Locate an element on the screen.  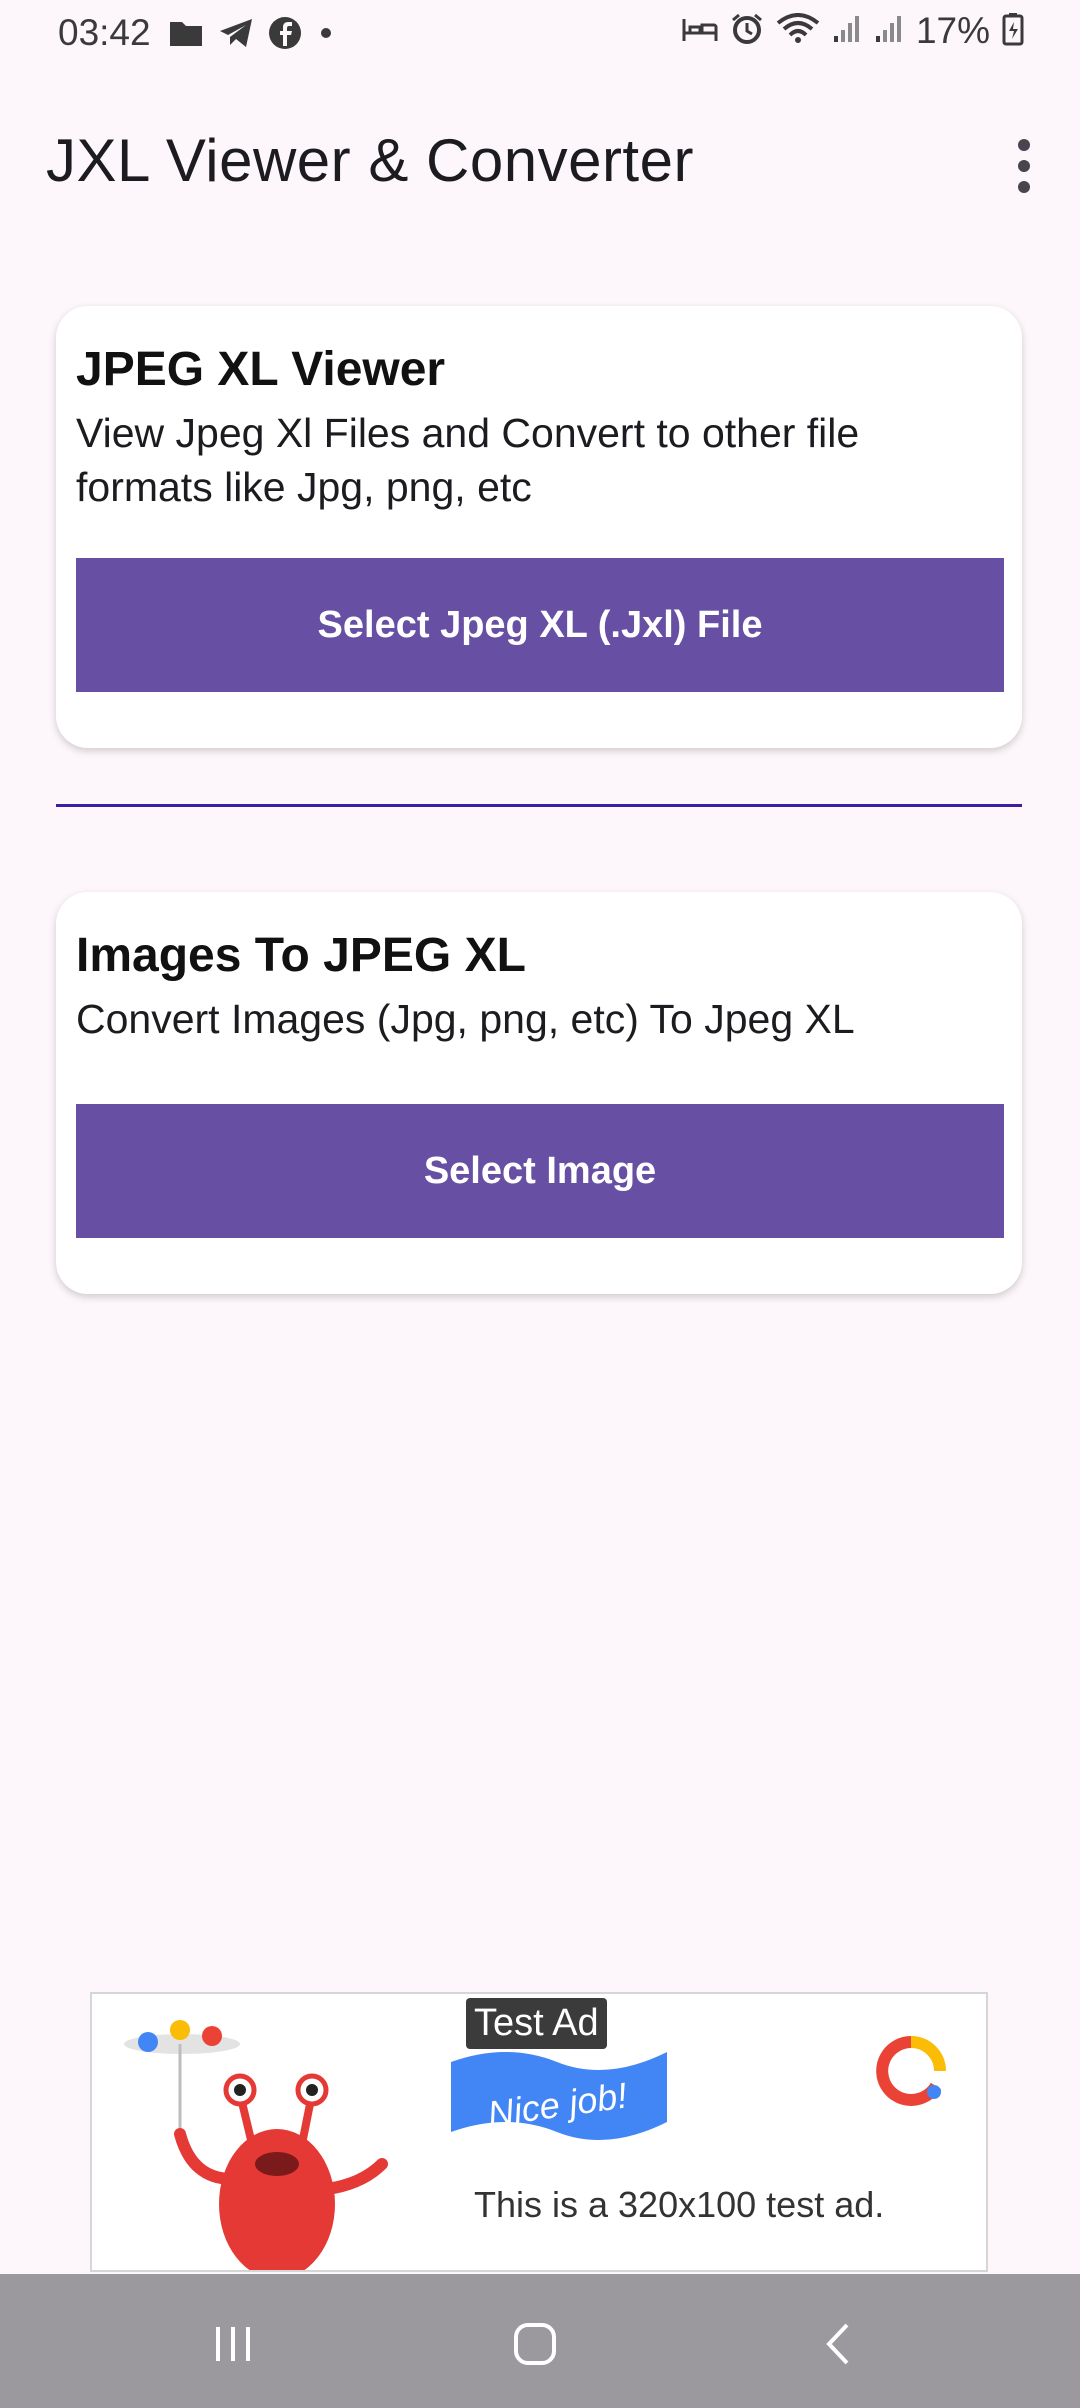
facebook-icon is located at coordinates (285, 35).